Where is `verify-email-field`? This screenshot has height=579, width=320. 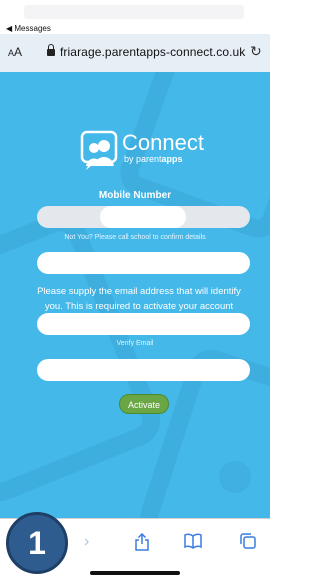 verify-email-field is located at coordinates (143, 324).